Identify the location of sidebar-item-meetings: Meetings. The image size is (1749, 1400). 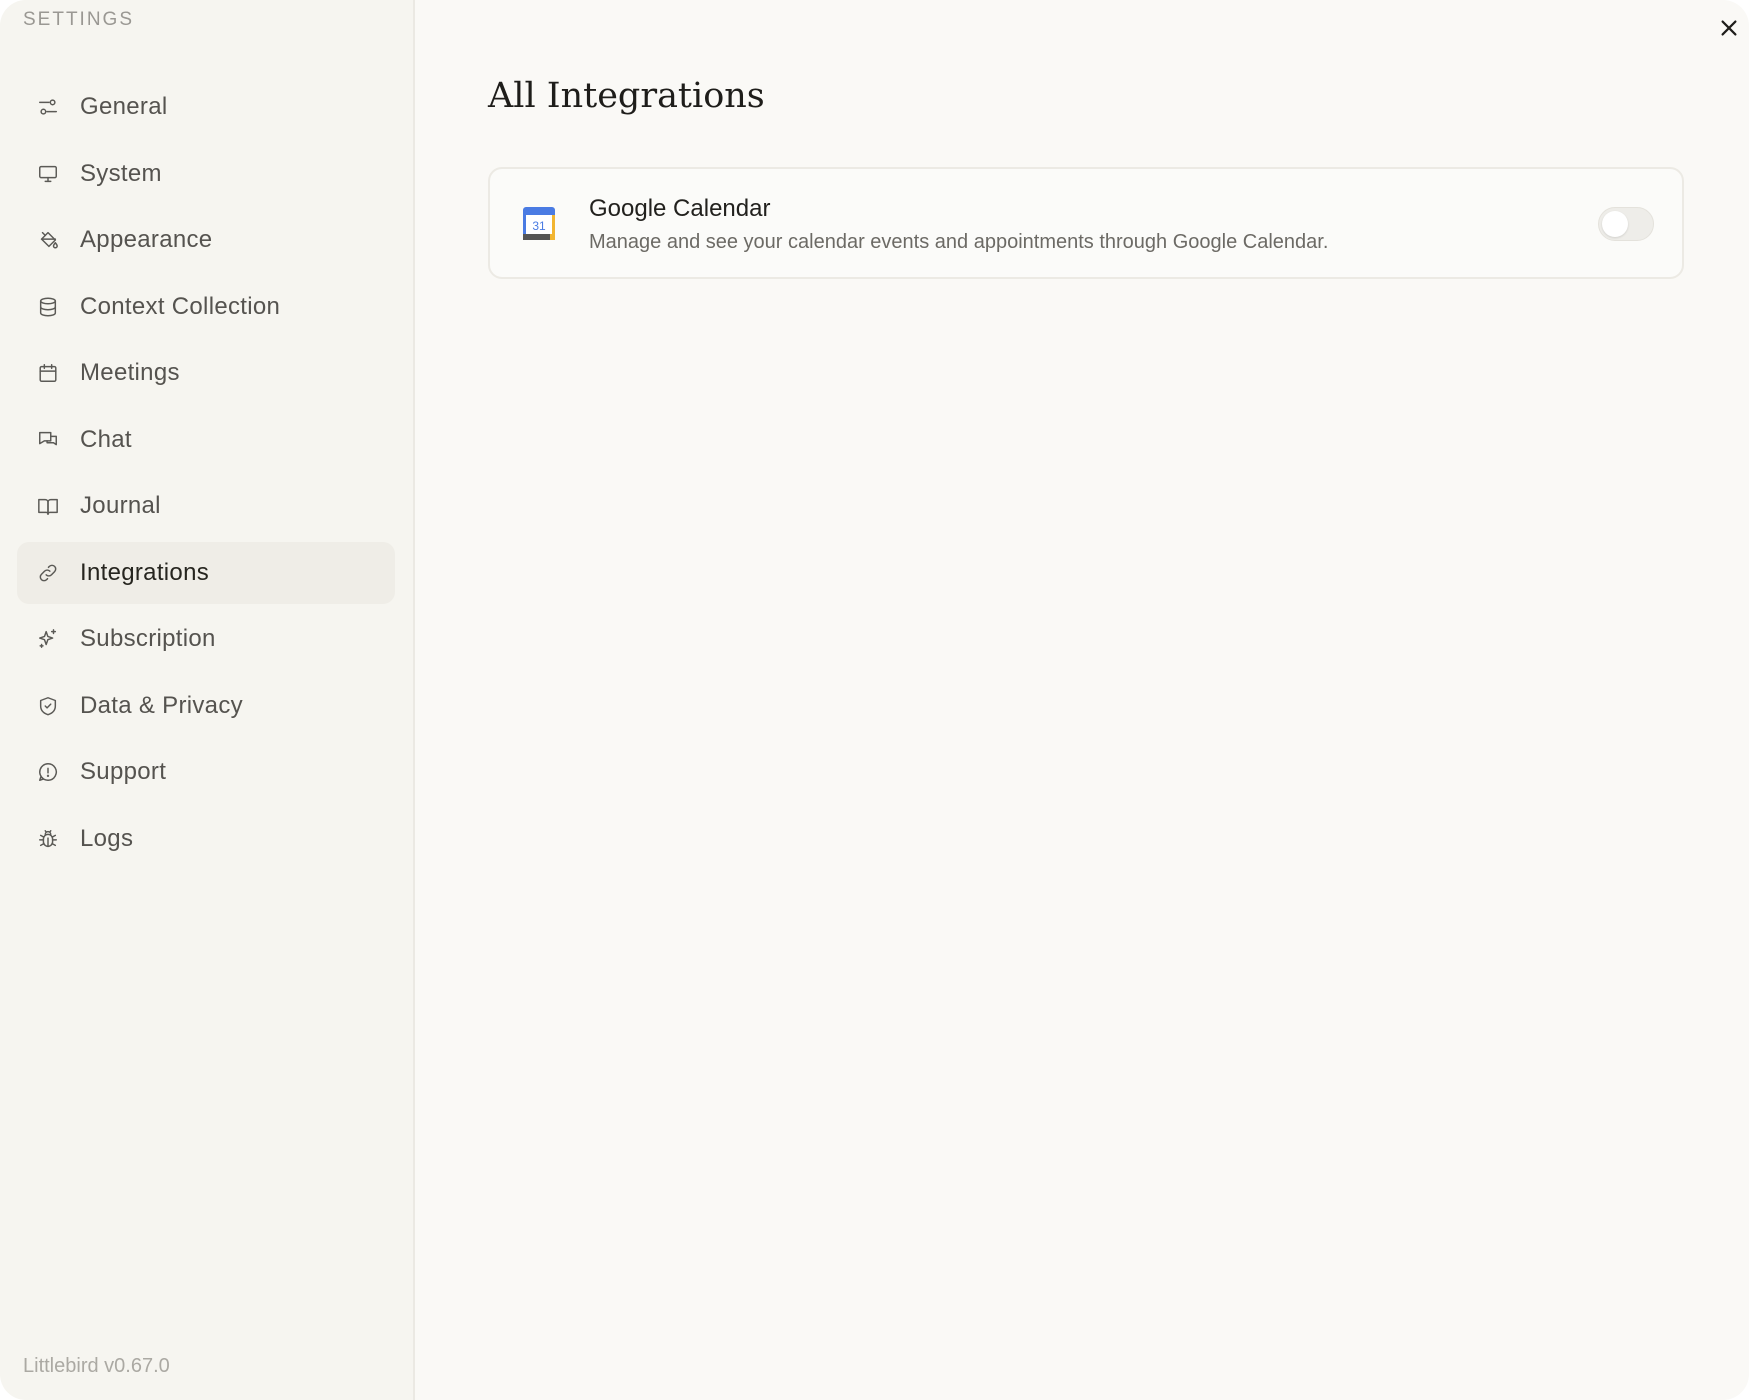
(206, 373).